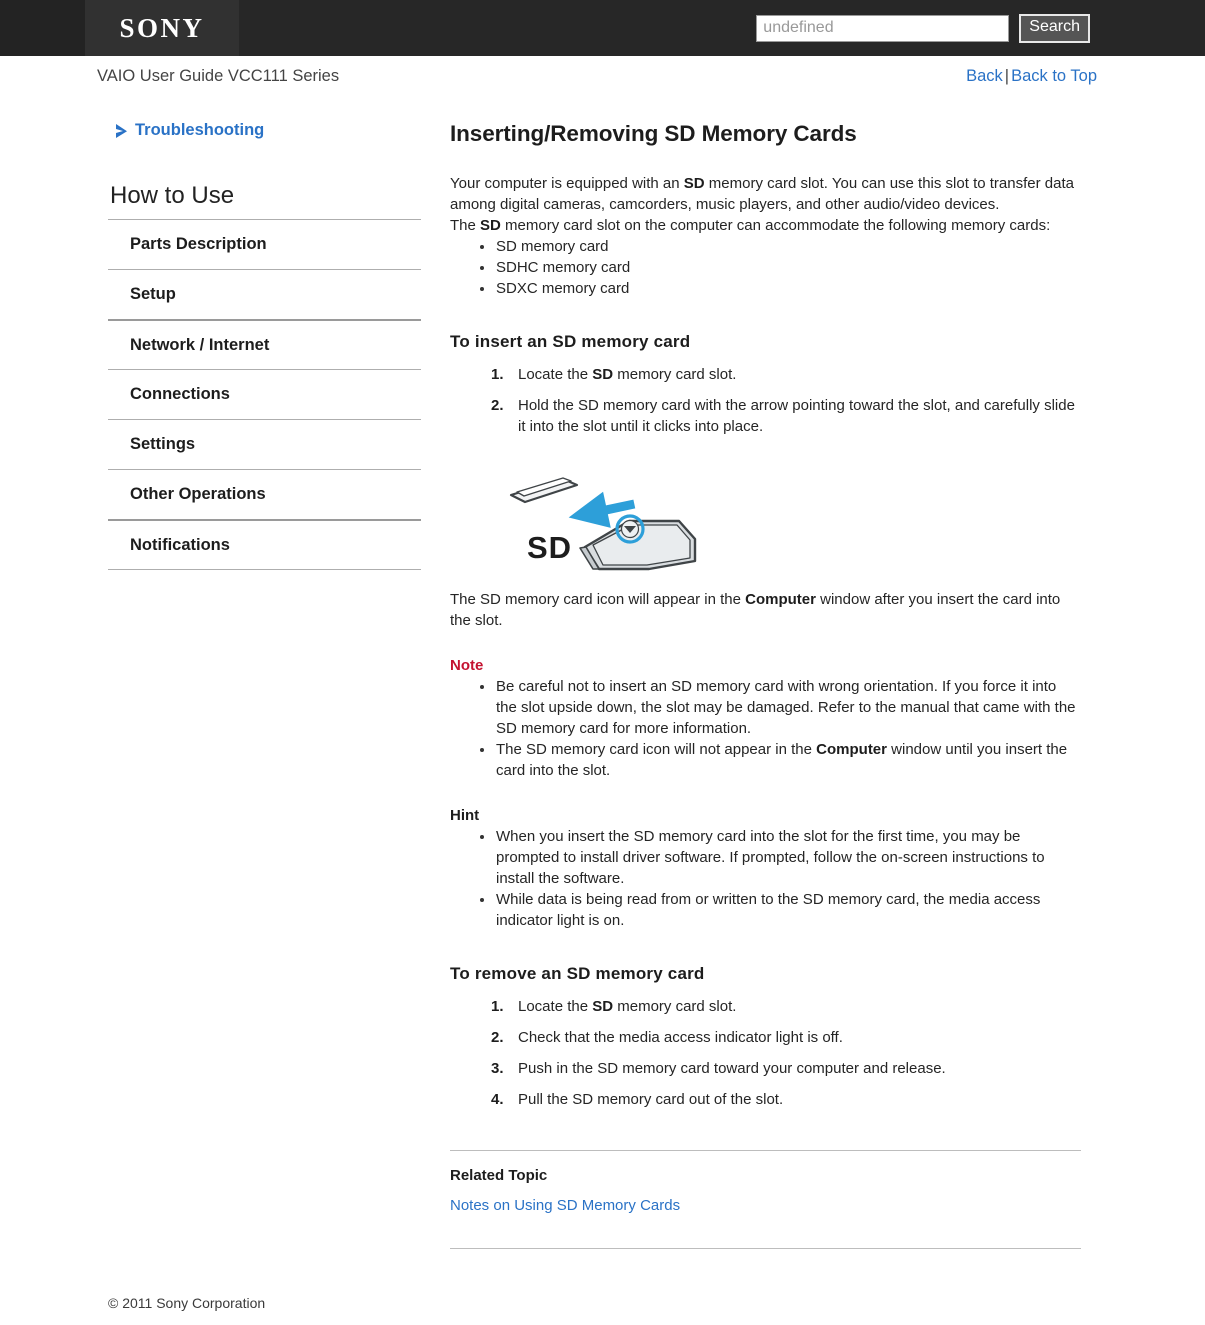 The width and height of the screenshot is (1205, 1325). Describe the element at coordinates (851, 749) in the screenshot. I see `note-bold-computer: Computer` at that location.